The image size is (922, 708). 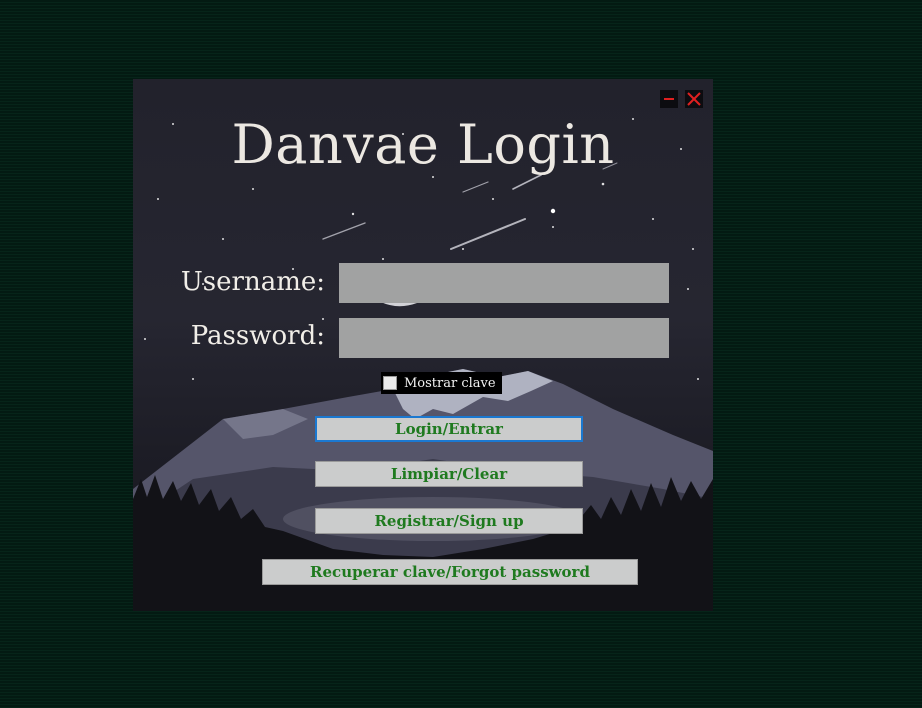 I want to click on signup-button: Registrar/Sign up, so click(x=449, y=521).